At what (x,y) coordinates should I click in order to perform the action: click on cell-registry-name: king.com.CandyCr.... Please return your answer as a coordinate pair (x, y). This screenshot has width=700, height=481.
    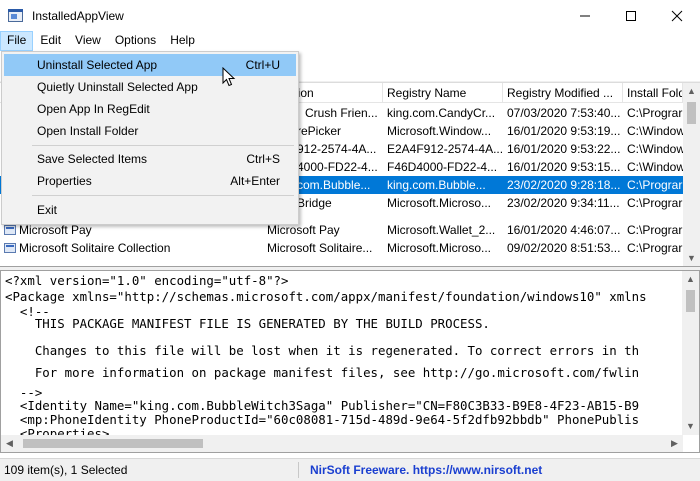
    Looking at the image, I should click on (441, 113).